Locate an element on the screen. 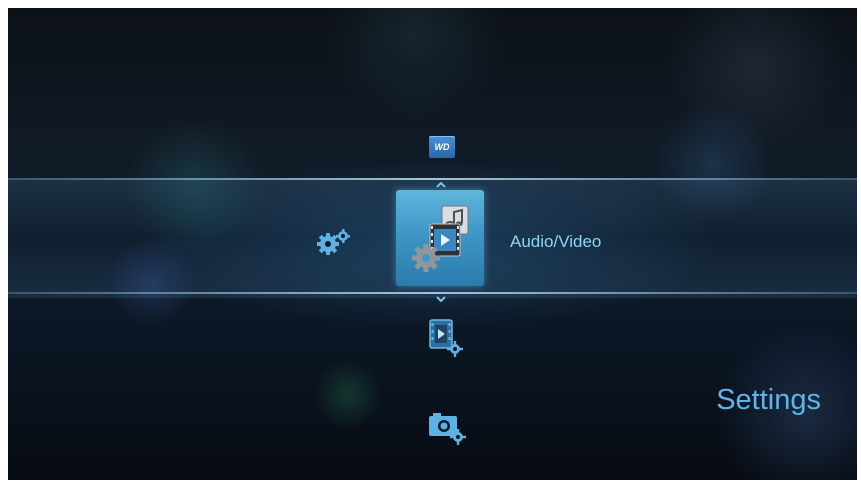 This screenshot has height=489, width=861. chevron-down-icon is located at coordinates (441, 299).